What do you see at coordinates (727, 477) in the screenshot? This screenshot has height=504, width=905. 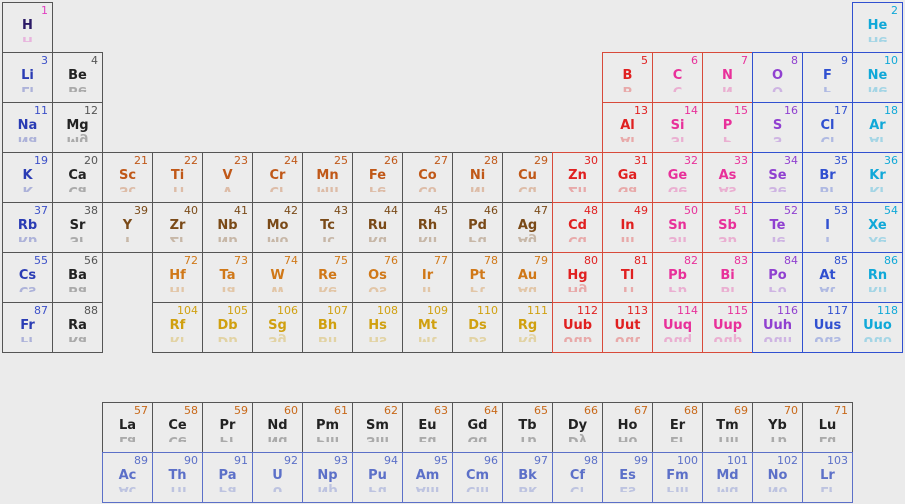 I see `element-md: 101 Md Md` at bounding box center [727, 477].